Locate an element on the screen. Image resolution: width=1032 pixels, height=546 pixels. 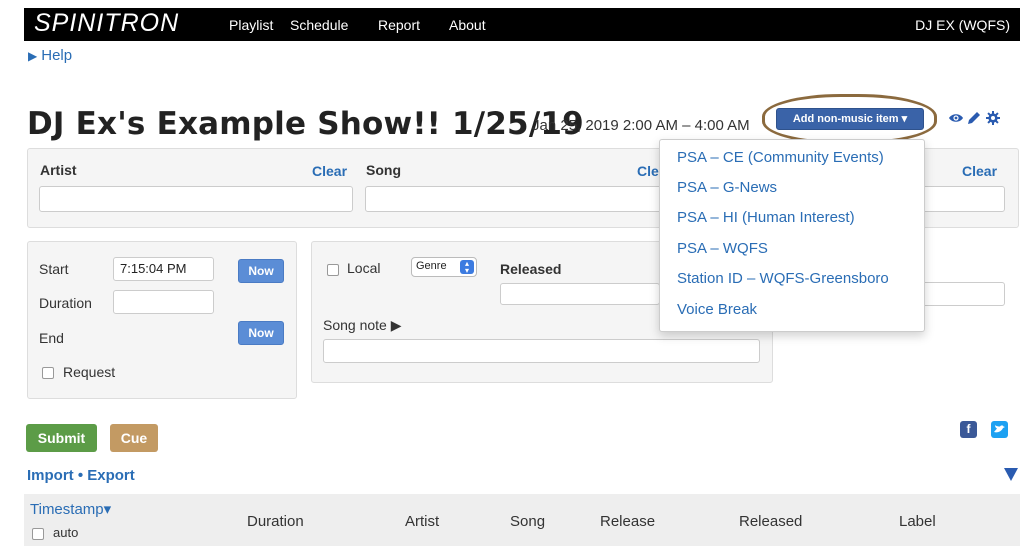
page-title: DJ Ex's Example Show!! 1/25/19 is located at coordinates (305, 124).